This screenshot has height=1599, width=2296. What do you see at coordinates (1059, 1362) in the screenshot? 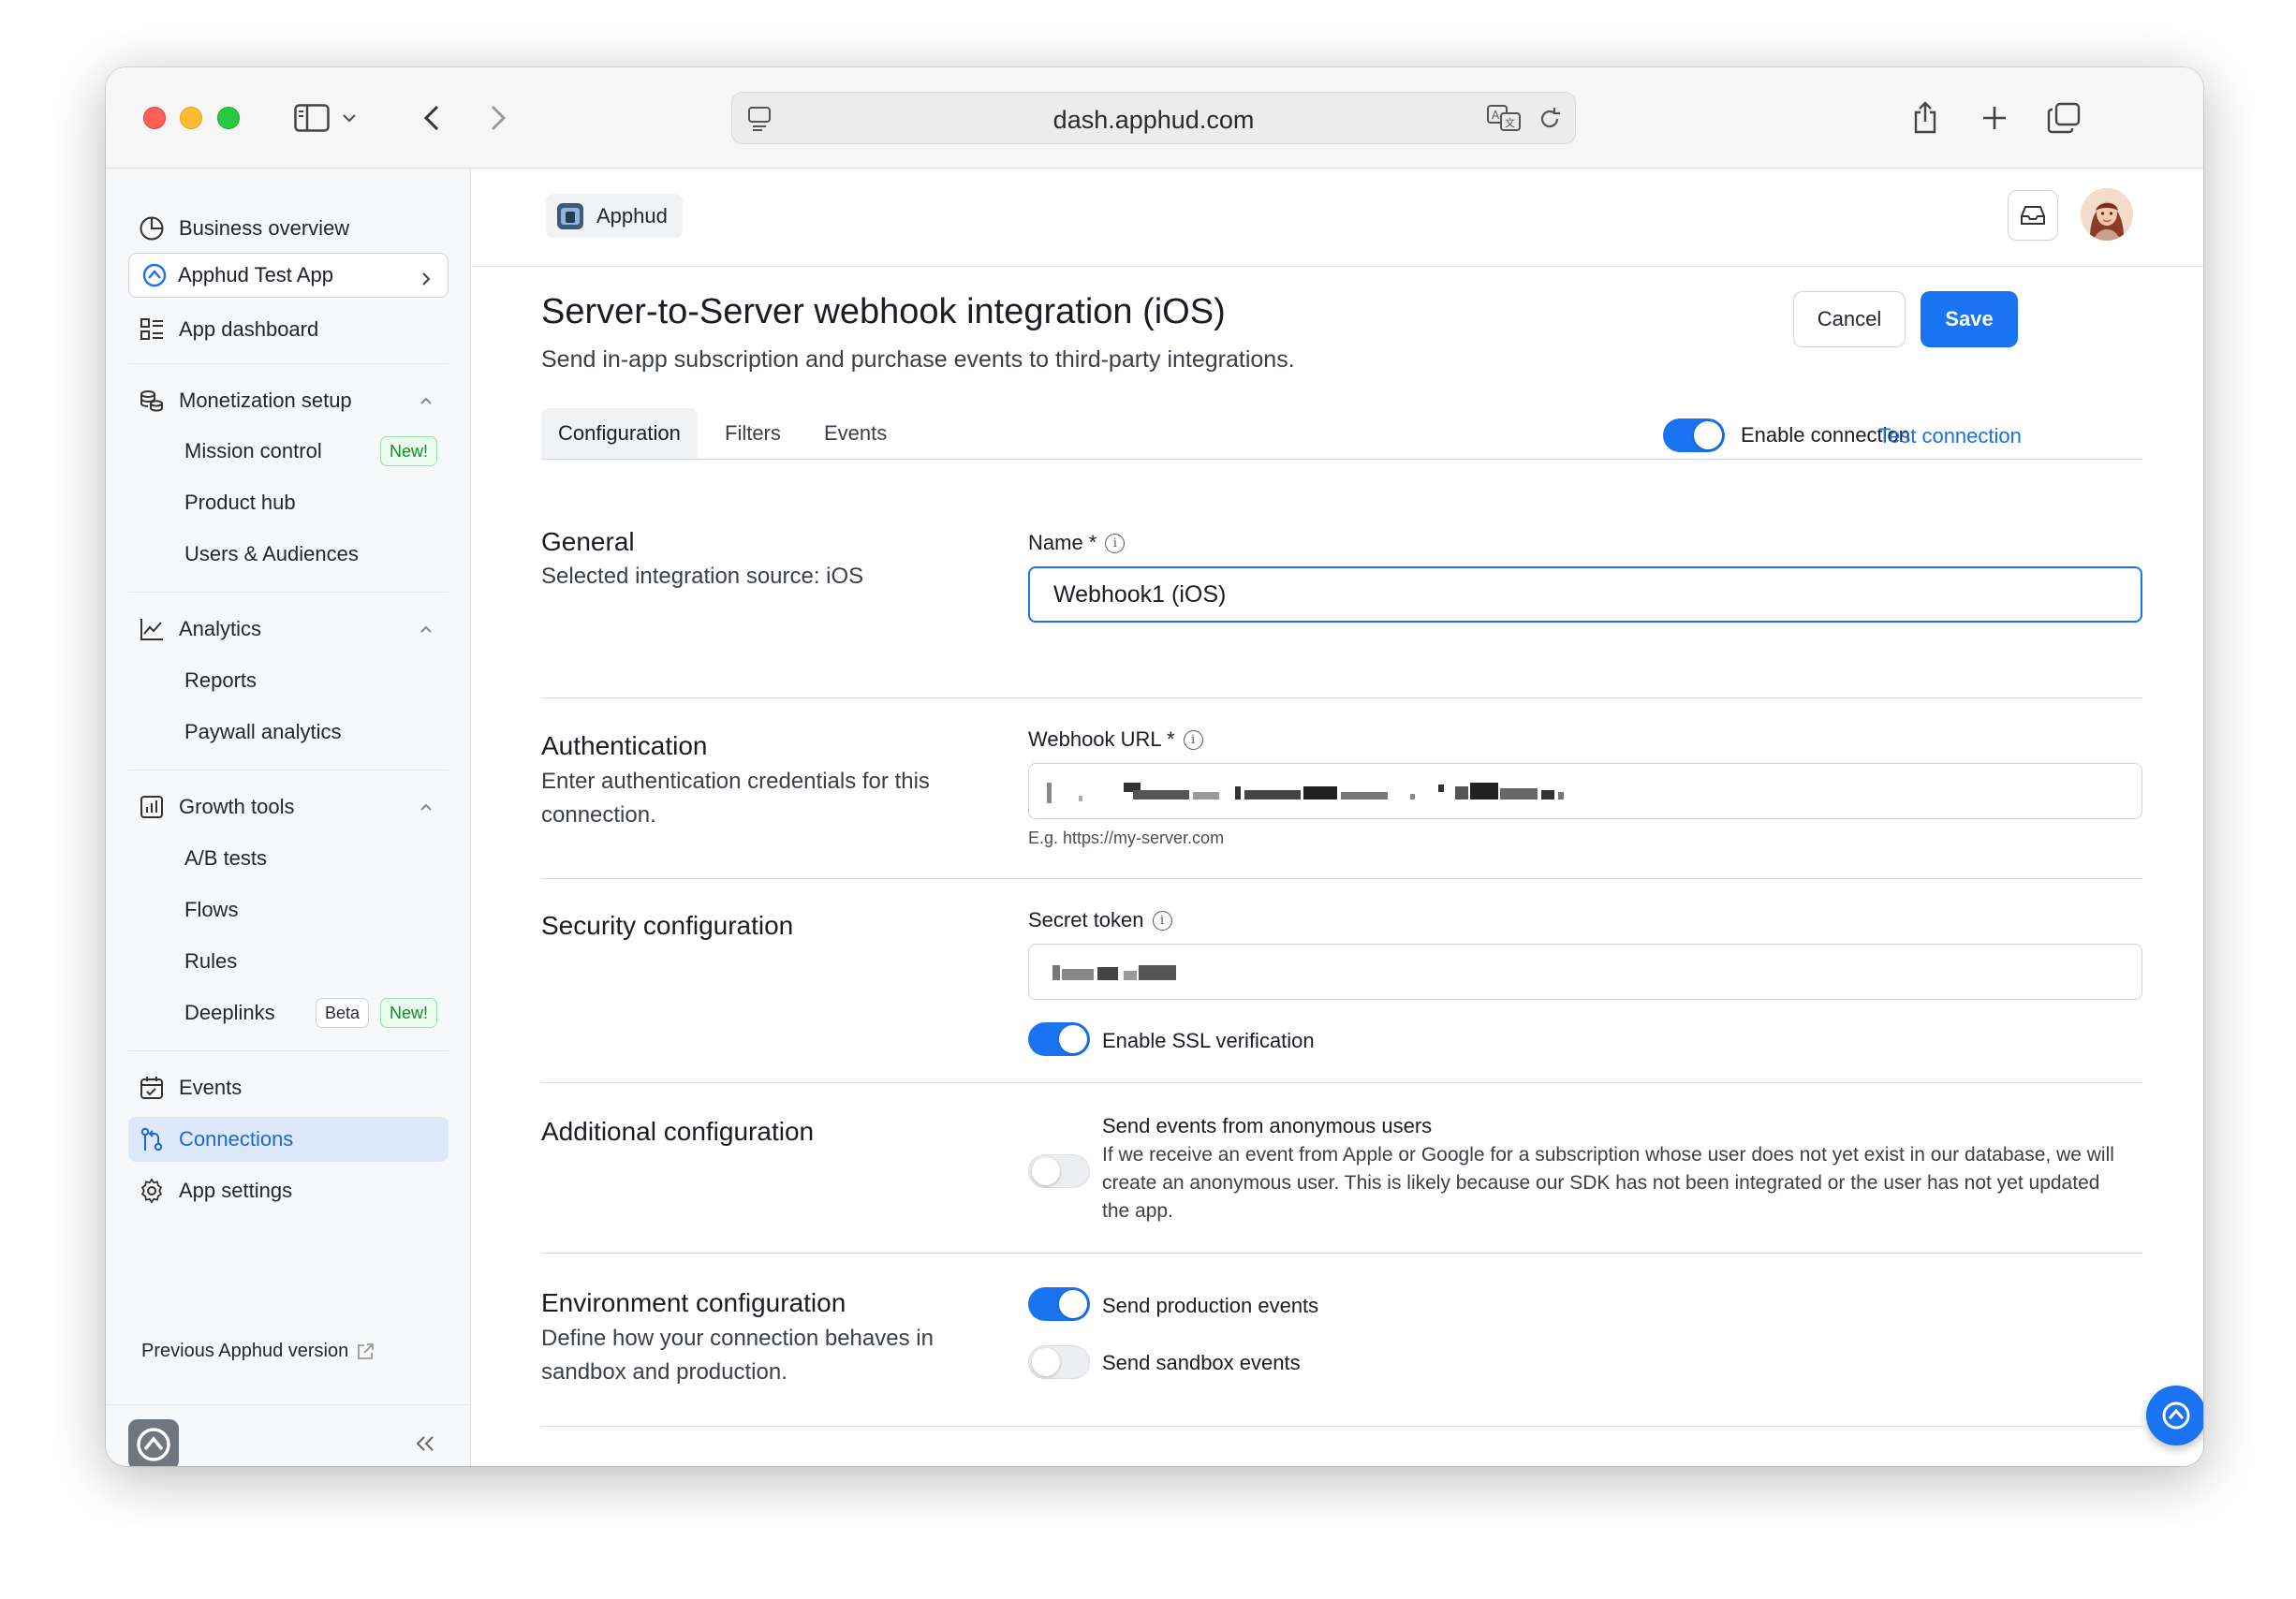
I see `sandbox-events-toggle` at bounding box center [1059, 1362].